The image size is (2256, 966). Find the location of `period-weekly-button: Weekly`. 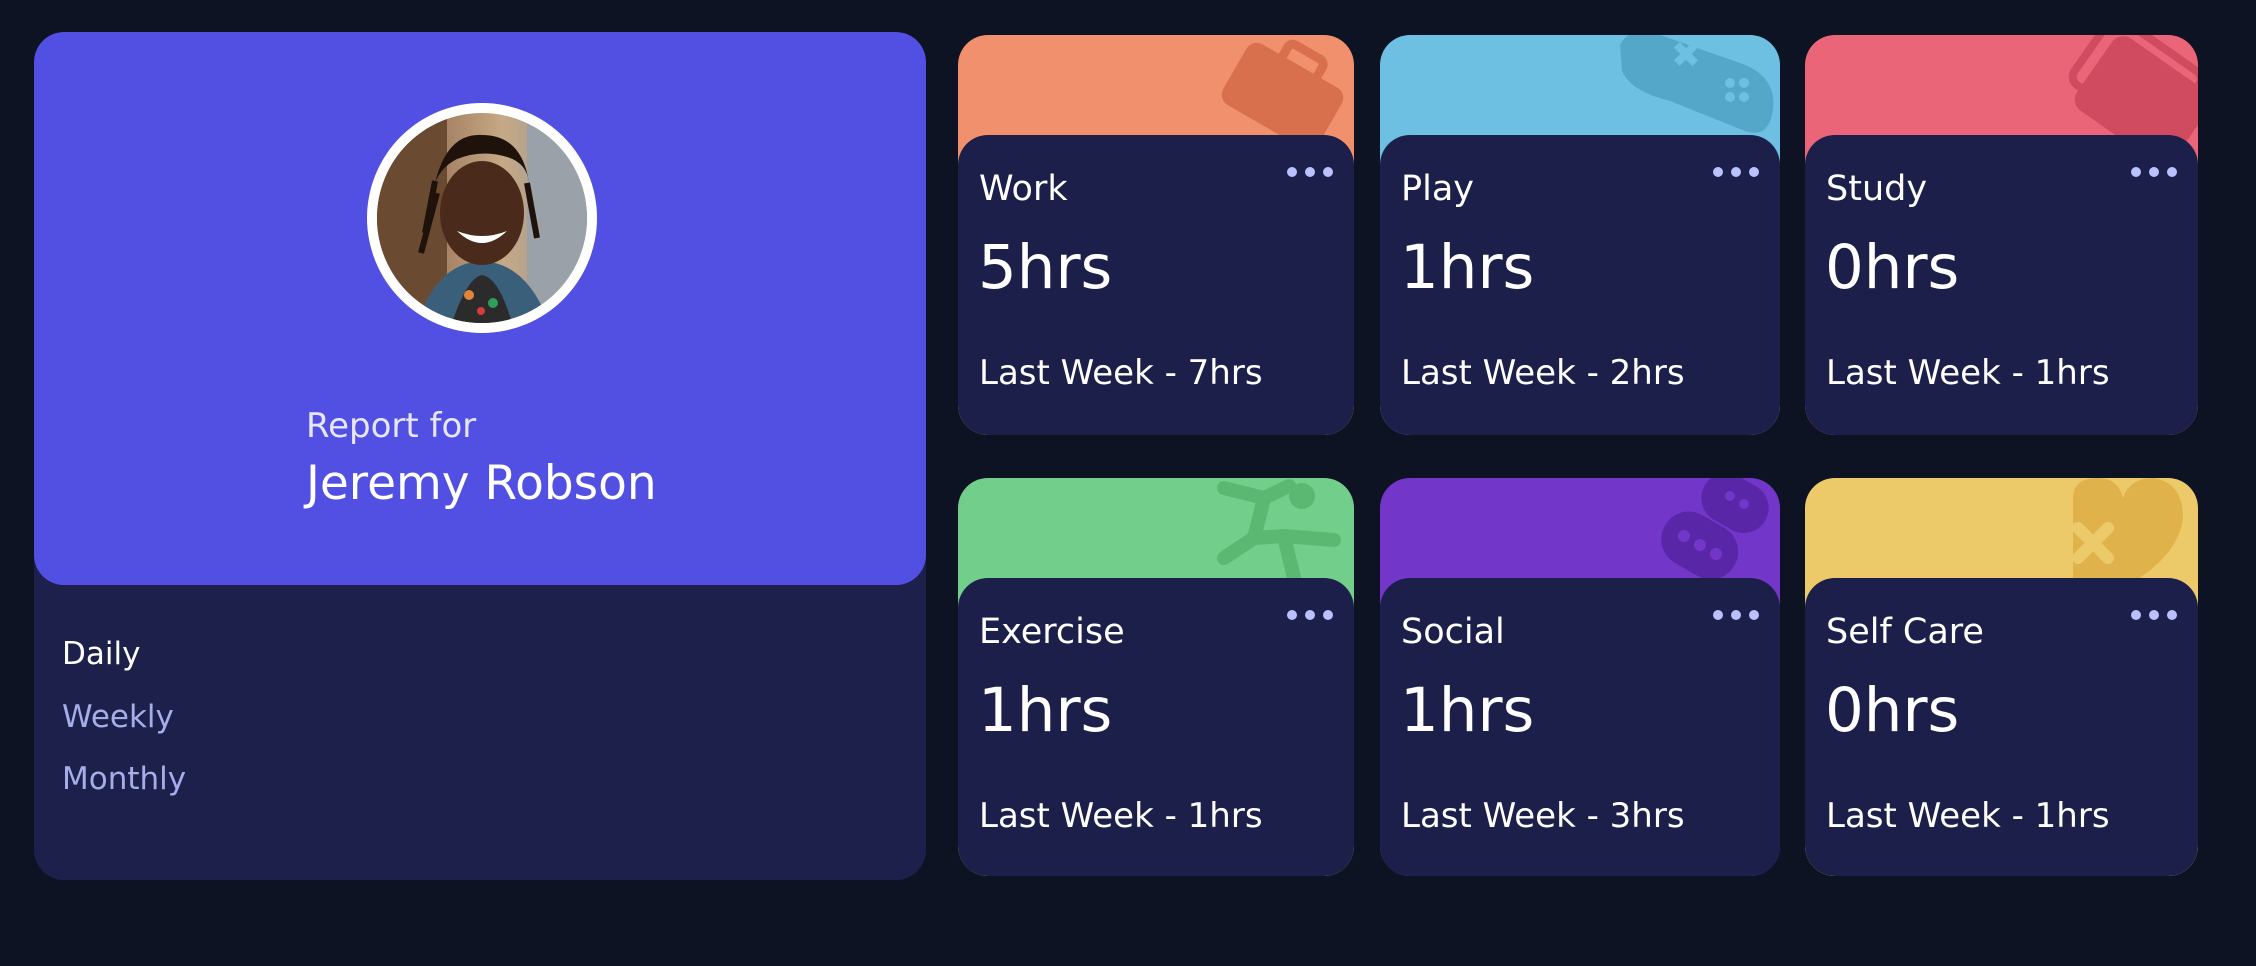

period-weekly-button: Weekly is located at coordinates (118, 717).